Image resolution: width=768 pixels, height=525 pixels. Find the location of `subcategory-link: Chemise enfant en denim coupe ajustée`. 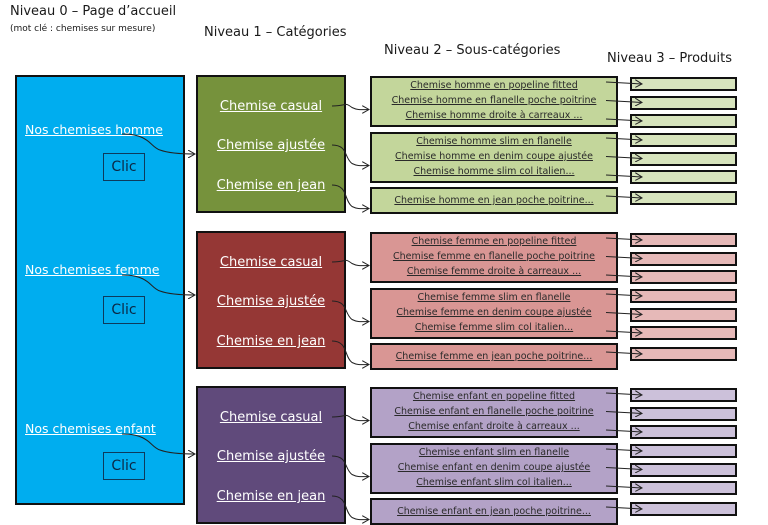

subcategory-link: Chemise enfant en denim coupe ajustée is located at coordinates (494, 467).